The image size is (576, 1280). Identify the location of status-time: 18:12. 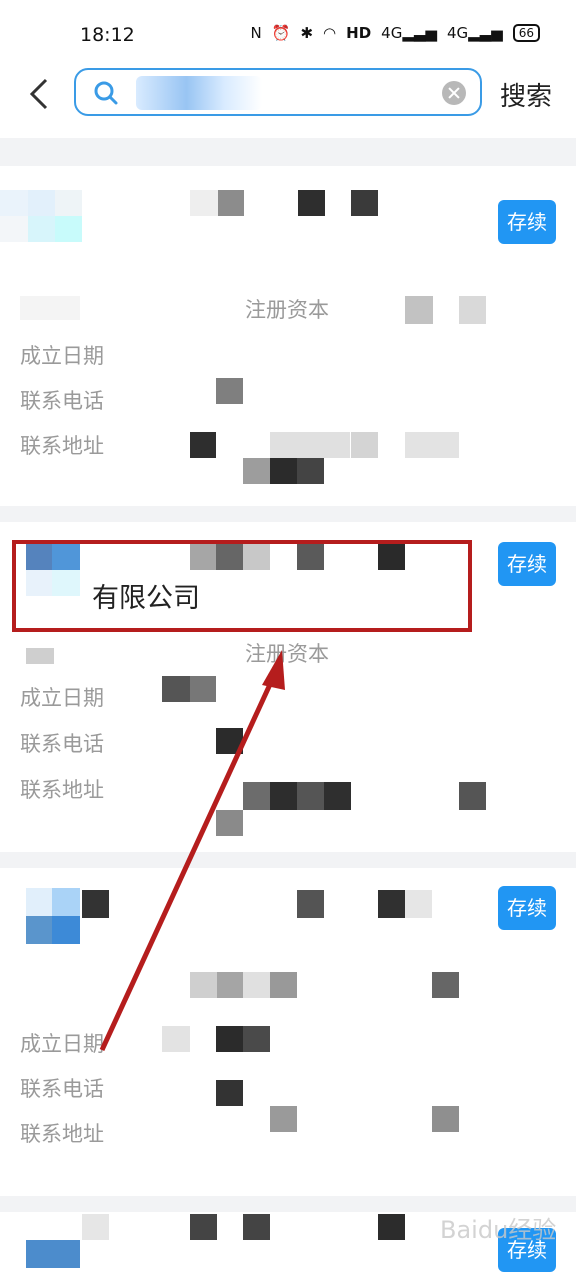
(107, 35).